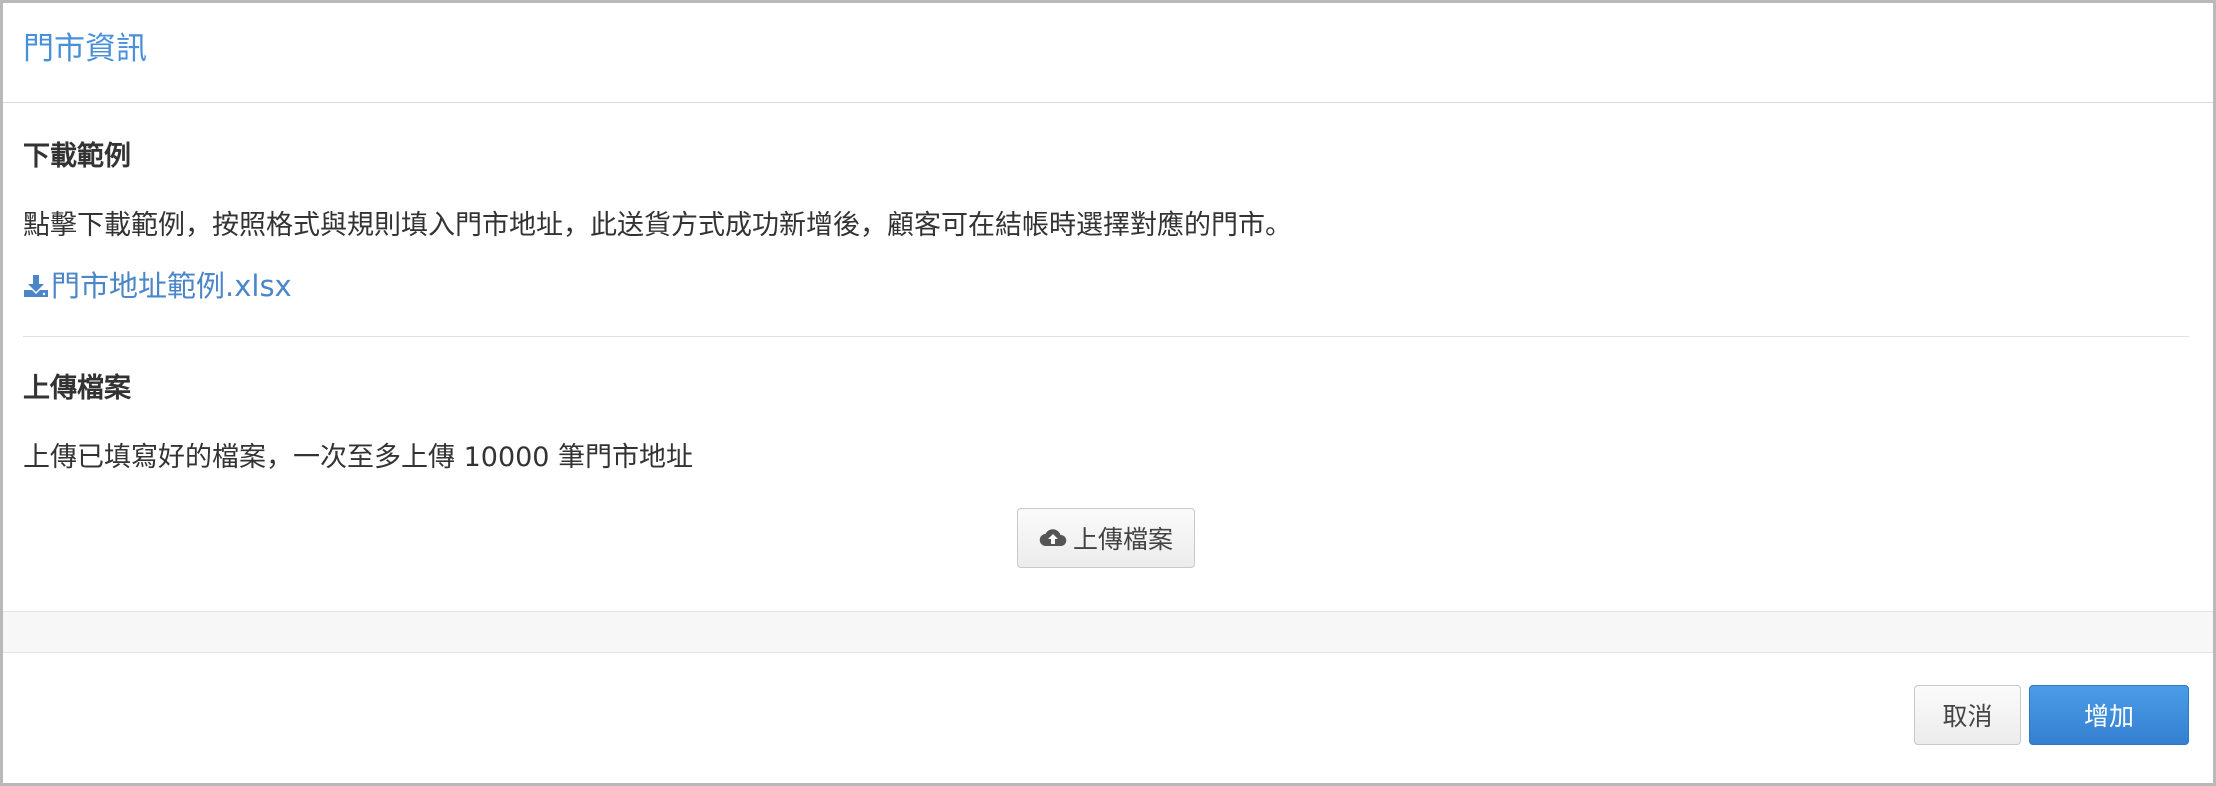  I want to click on download-link-label: 門市地址範例.xlsx, so click(171, 286).